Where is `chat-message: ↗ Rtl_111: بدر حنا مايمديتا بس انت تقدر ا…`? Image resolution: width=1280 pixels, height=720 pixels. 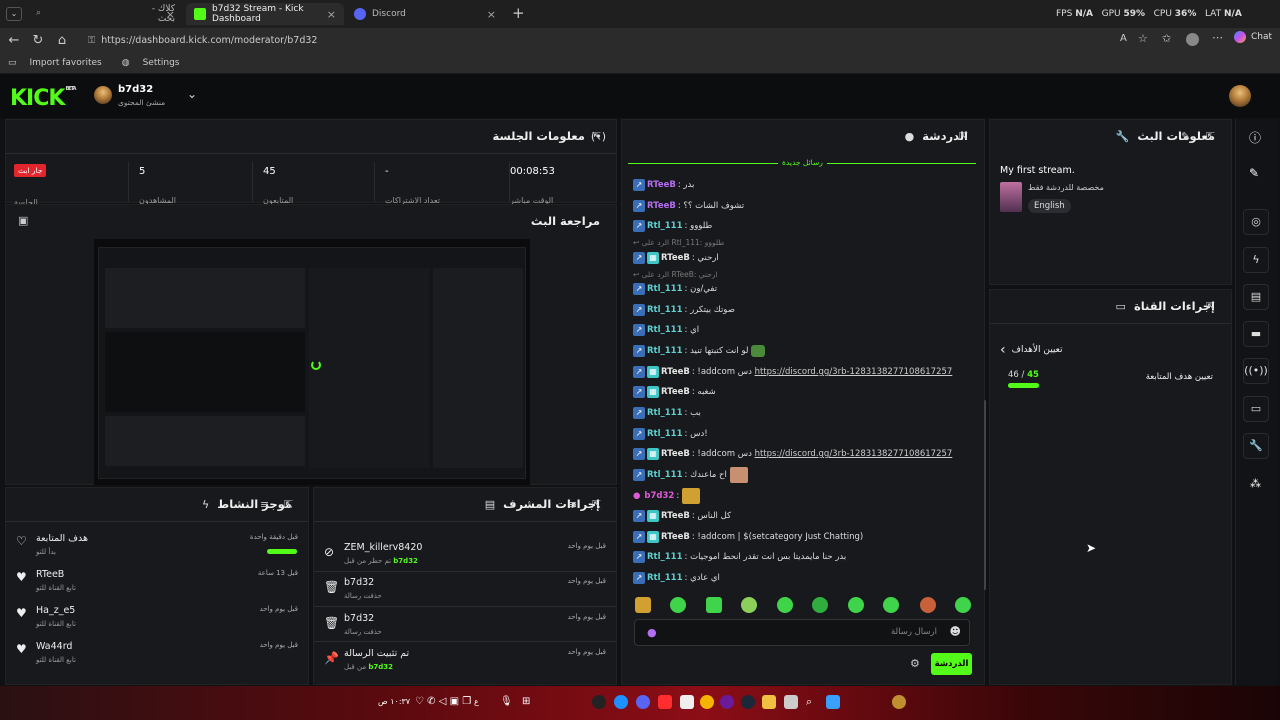 chat-message: ↗ Rtl_111: بدر حنا مايمديتا بس انت تقدر ا… is located at coordinates (739, 557).